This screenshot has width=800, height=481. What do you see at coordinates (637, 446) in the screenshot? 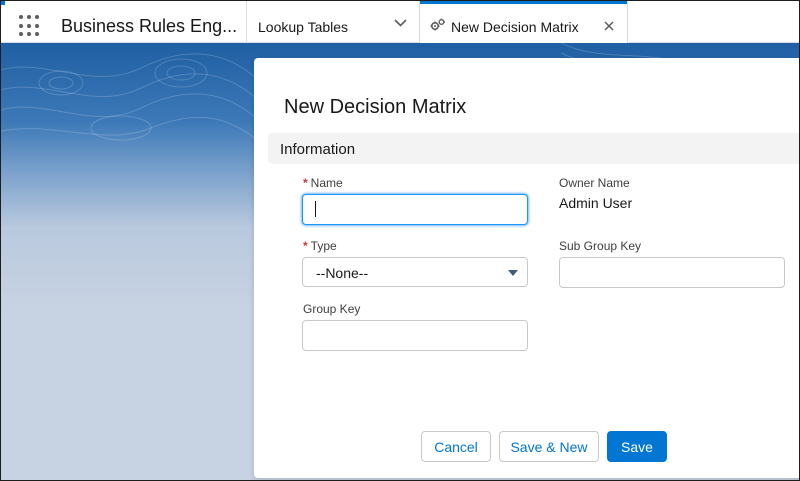
I see `save-button: Save` at bounding box center [637, 446].